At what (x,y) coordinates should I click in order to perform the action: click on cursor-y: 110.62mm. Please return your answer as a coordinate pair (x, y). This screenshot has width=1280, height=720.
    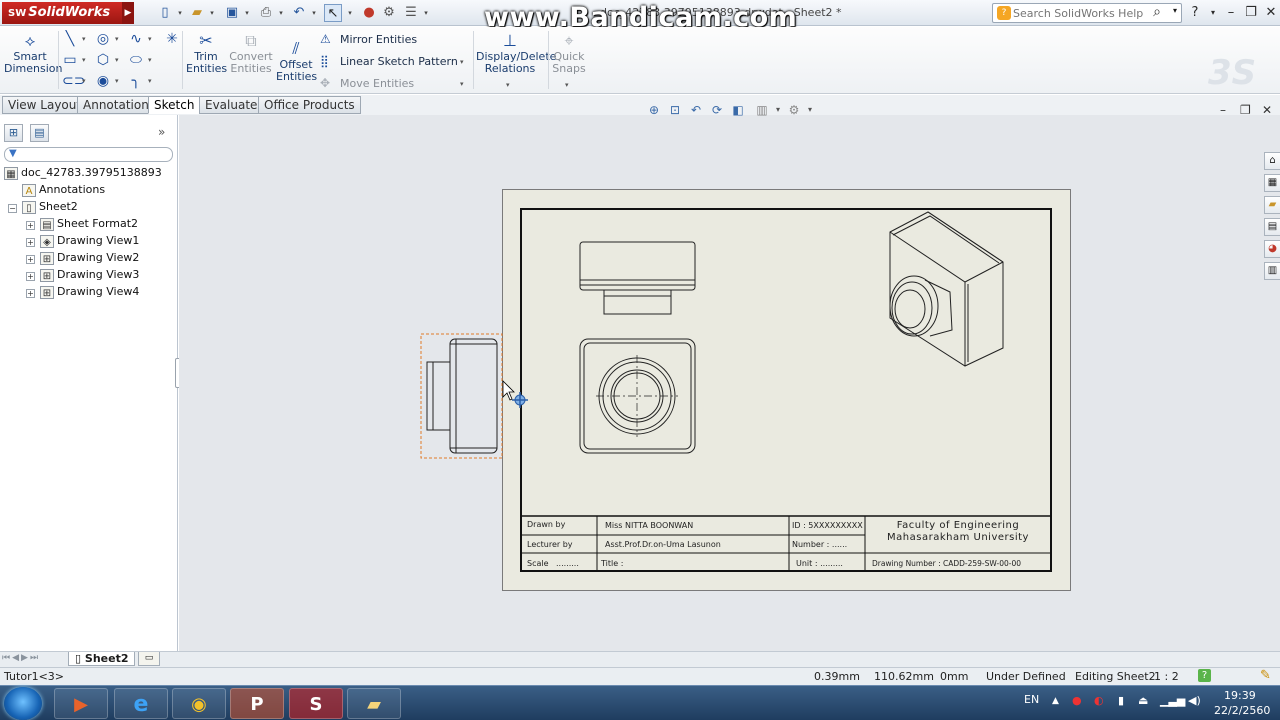
    Looking at the image, I should click on (904, 676).